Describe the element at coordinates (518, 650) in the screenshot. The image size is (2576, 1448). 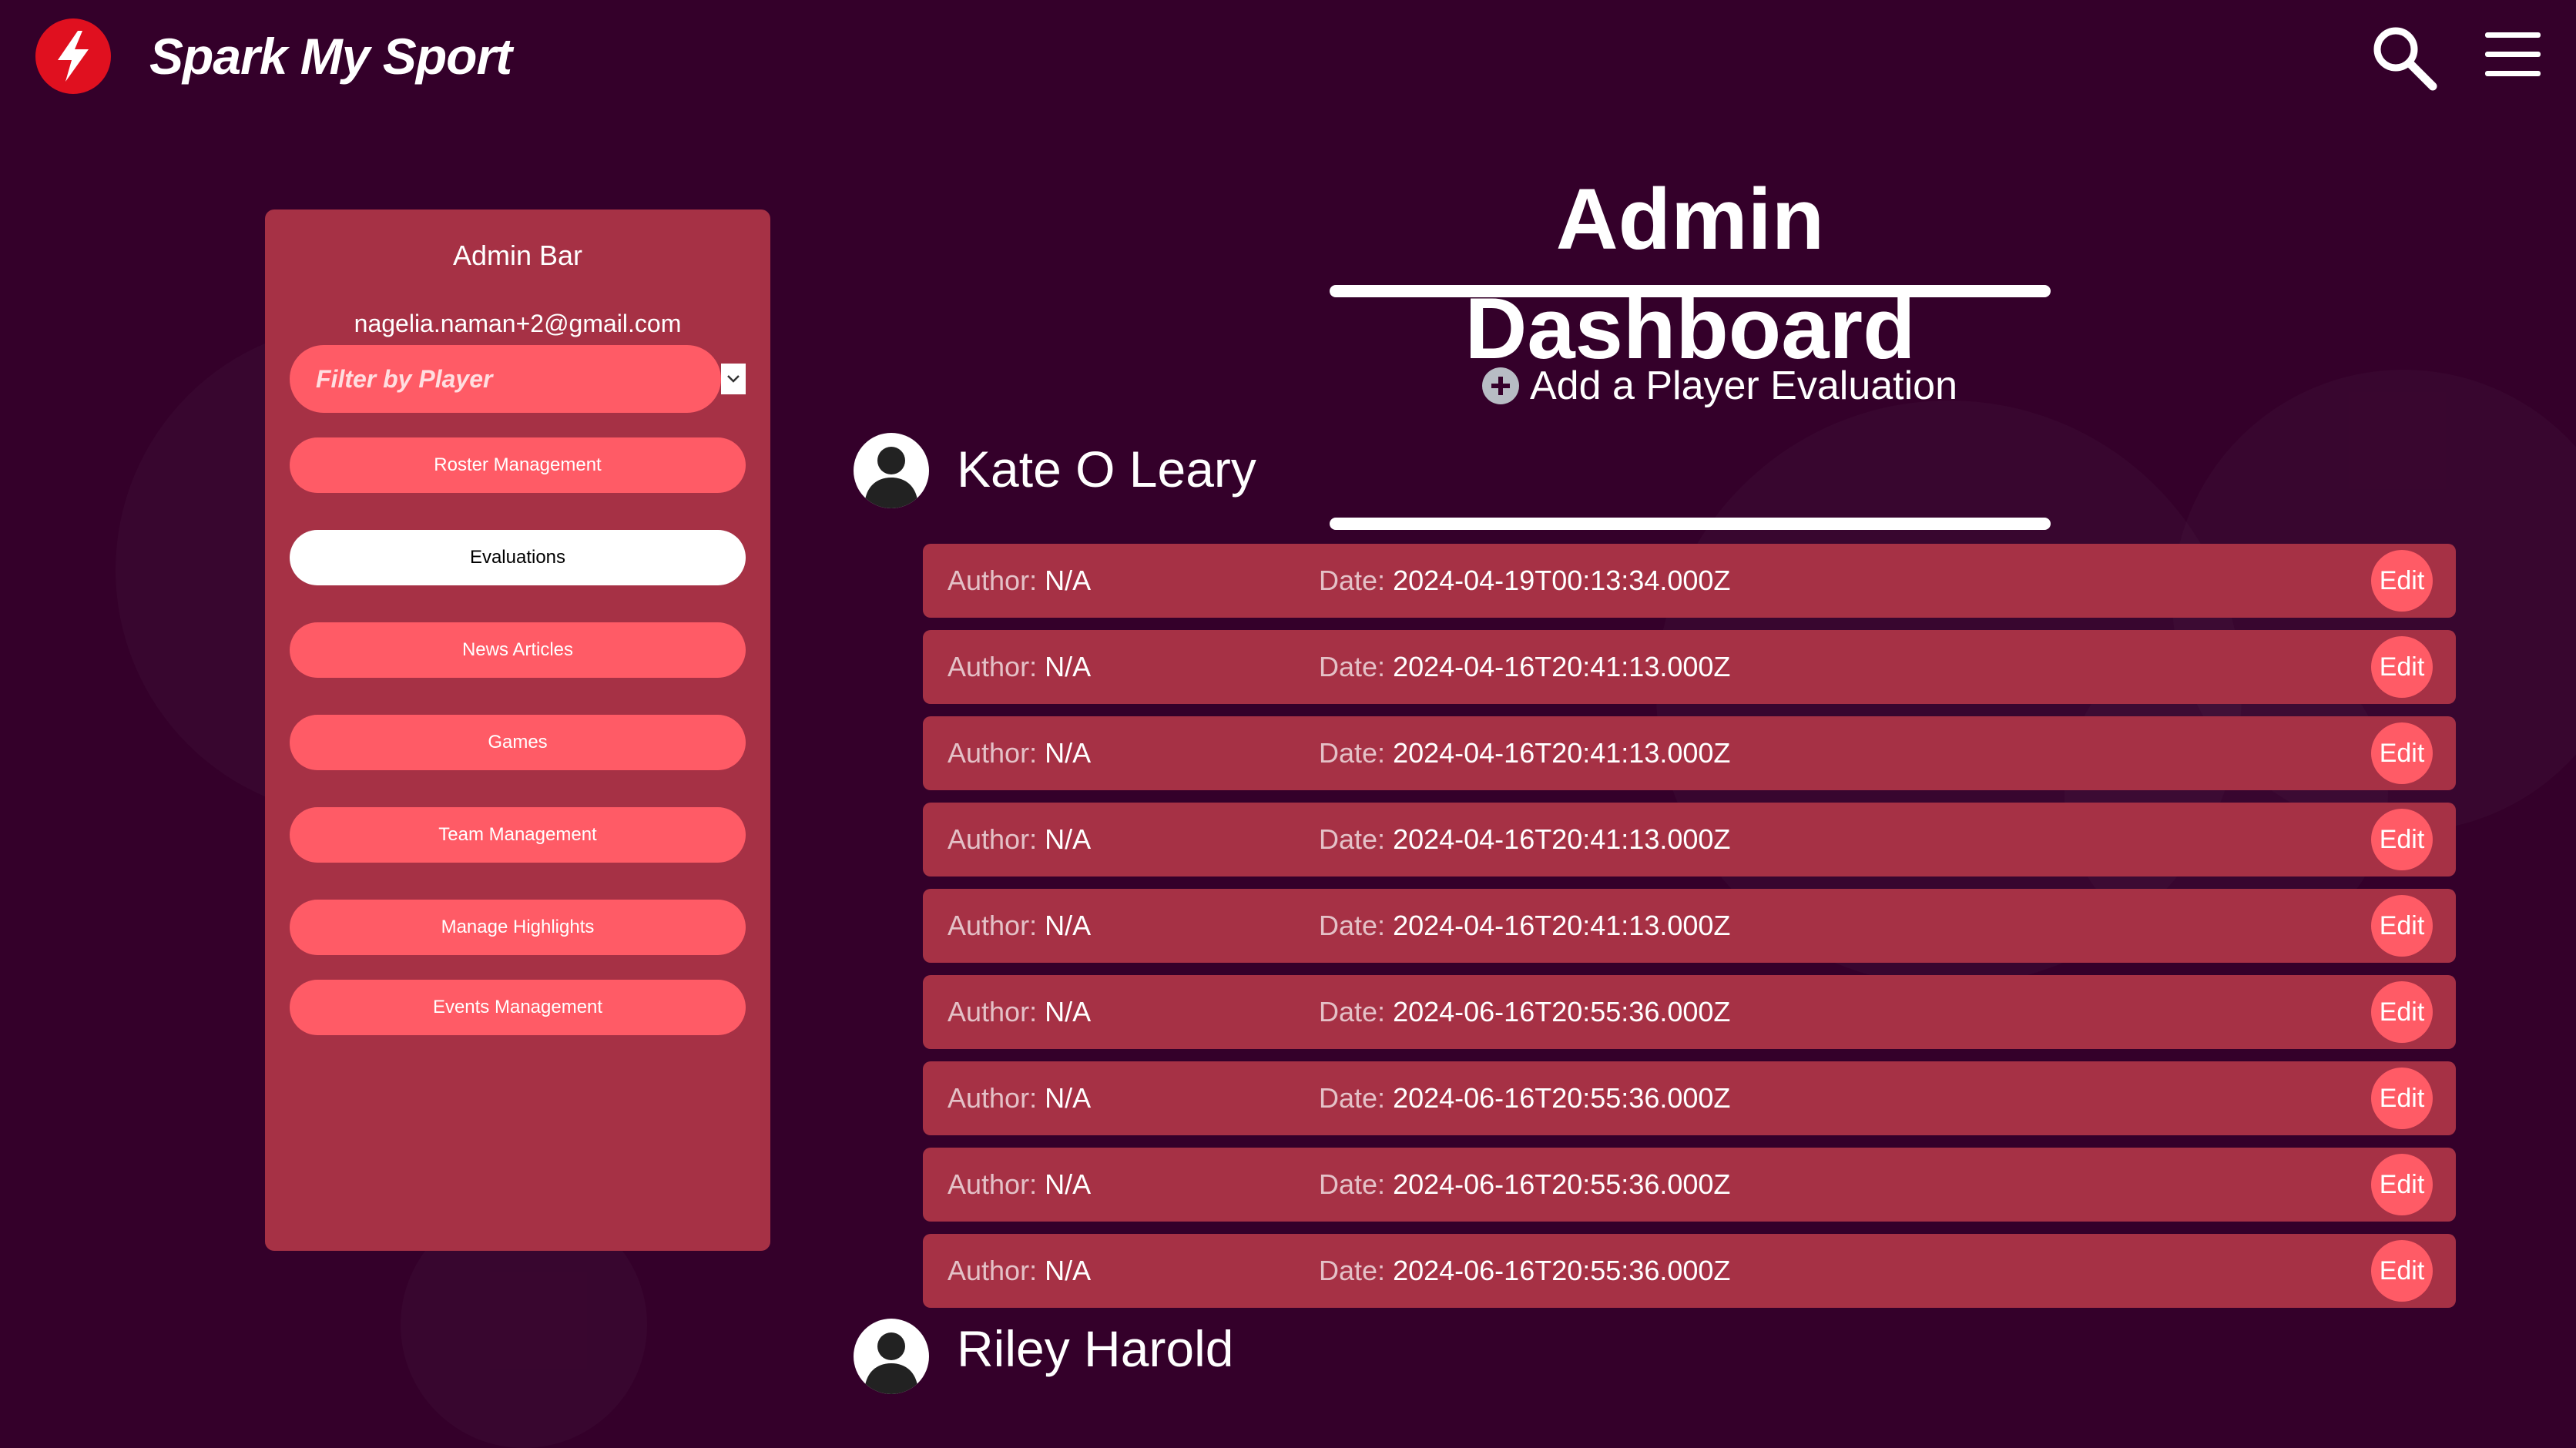
I see `sidebar-item-news-articles: News Articles` at that location.